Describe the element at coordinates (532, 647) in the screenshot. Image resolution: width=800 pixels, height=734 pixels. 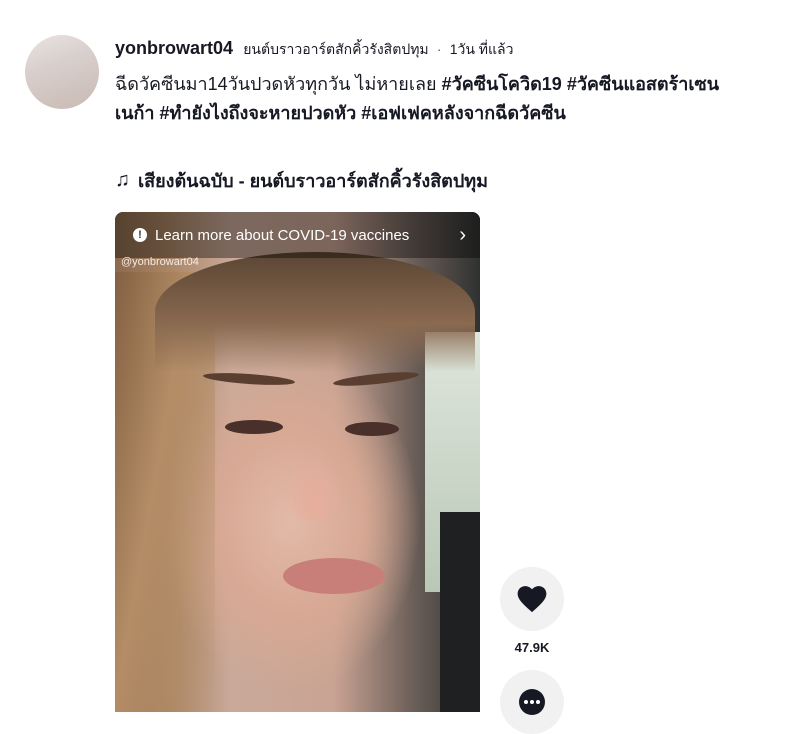
I see `like-count: 47.9K` at that location.